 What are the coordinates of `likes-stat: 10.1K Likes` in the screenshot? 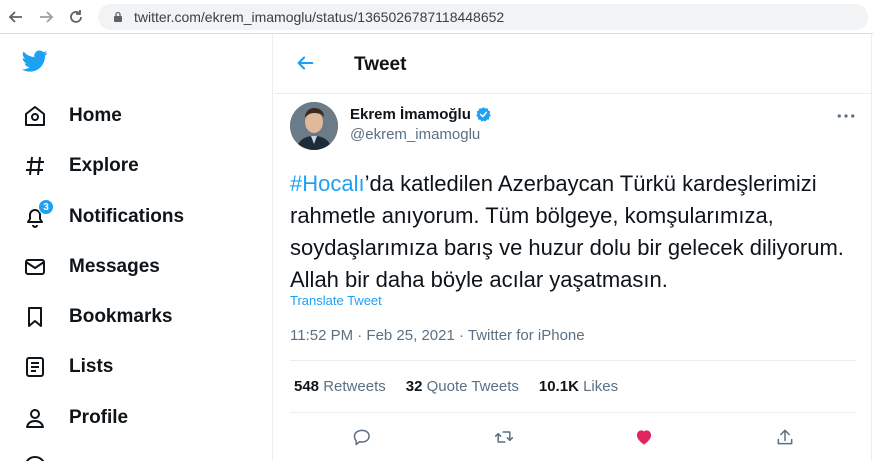 It's located at (578, 386).